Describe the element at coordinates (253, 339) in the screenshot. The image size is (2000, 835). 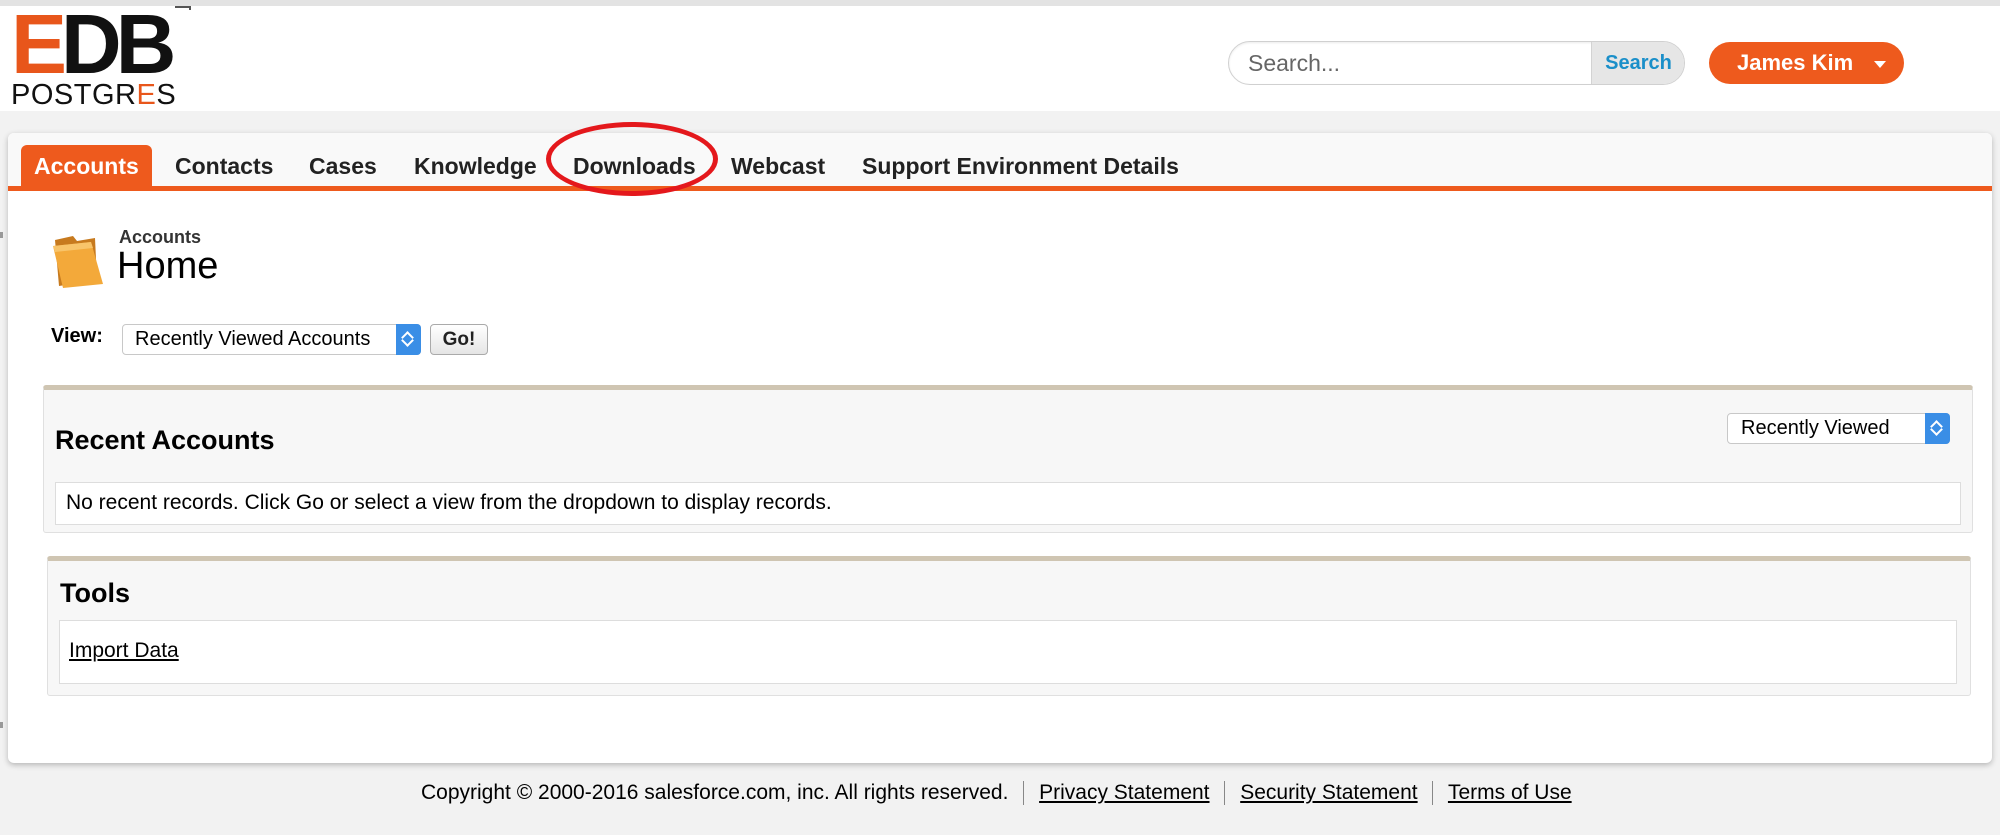
I see `view-select-value: Recently Viewed Accounts` at that location.